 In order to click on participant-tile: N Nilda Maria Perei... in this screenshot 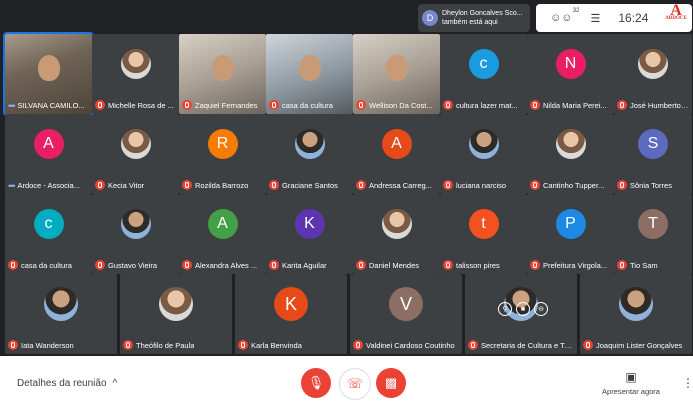, I will do `click(570, 74)`.